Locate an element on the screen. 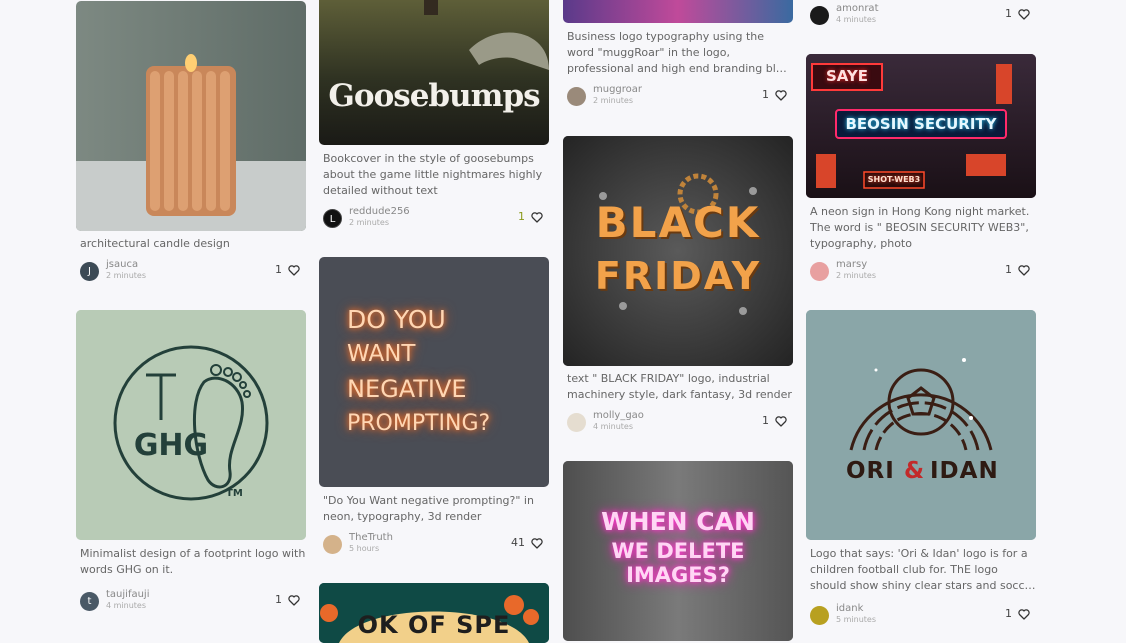 This screenshot has width=1126, height=643. username: muggroar is located at coordinates (617, 89).